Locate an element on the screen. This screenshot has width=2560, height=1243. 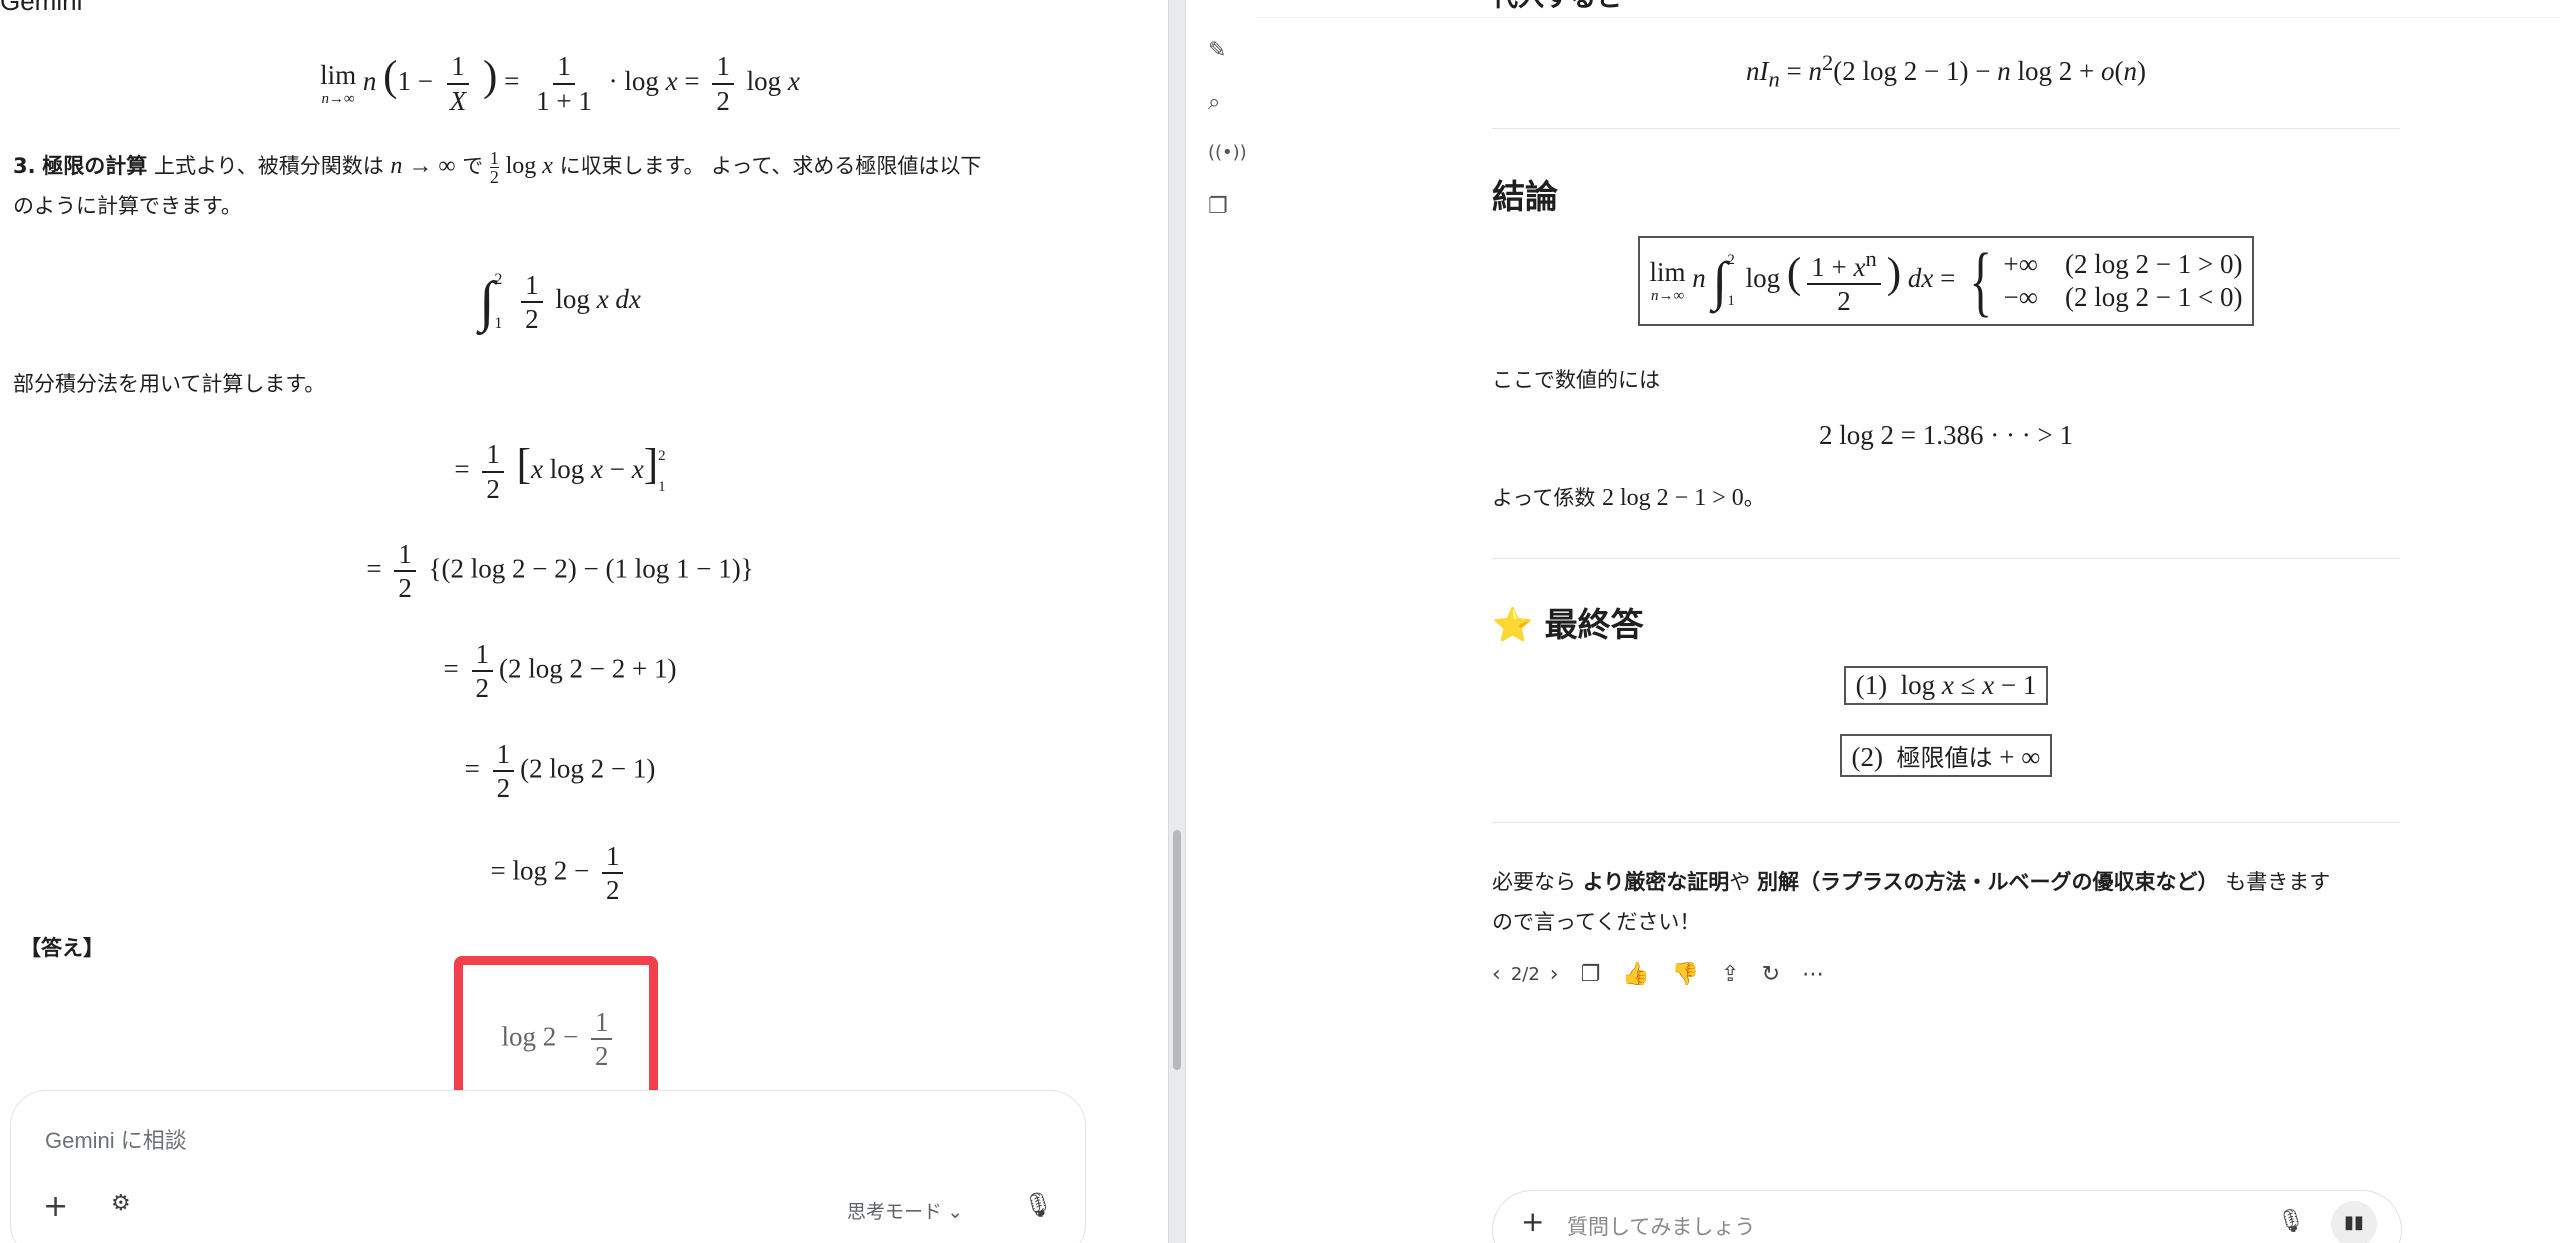
chevron-right-icon: › is located at coordinates (1554, 974).